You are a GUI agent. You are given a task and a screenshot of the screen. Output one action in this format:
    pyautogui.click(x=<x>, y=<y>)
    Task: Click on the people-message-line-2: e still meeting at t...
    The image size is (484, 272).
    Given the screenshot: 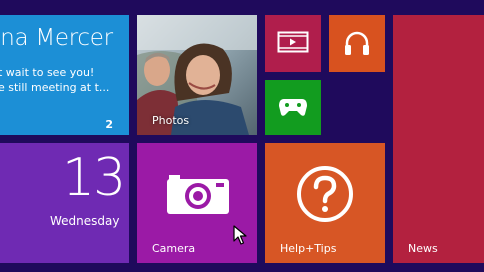 What is the action you would take?
    pyautogui.click(x=55, y=87)
    